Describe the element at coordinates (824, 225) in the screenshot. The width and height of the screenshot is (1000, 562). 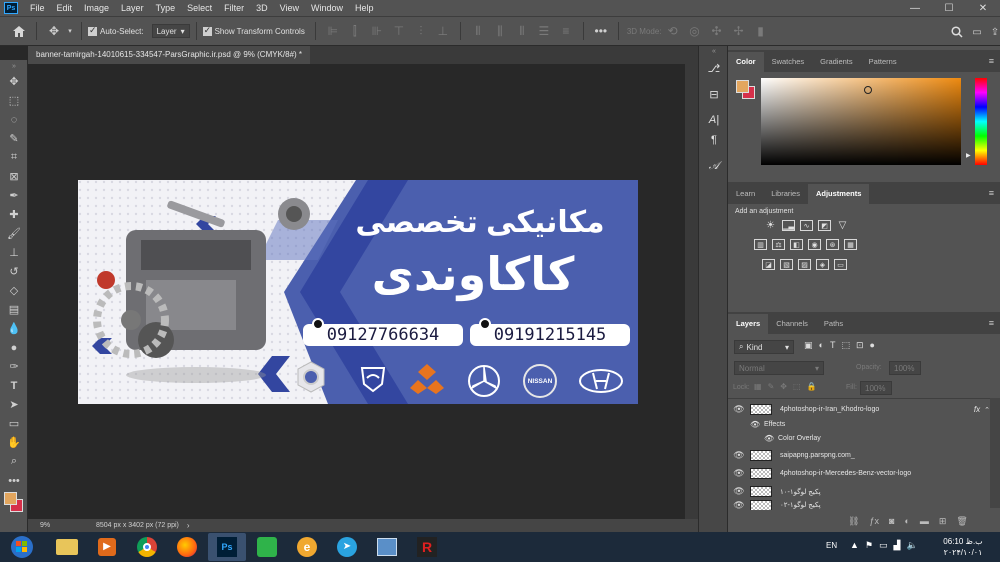
I see `exposure-icon: ◩` at that location.